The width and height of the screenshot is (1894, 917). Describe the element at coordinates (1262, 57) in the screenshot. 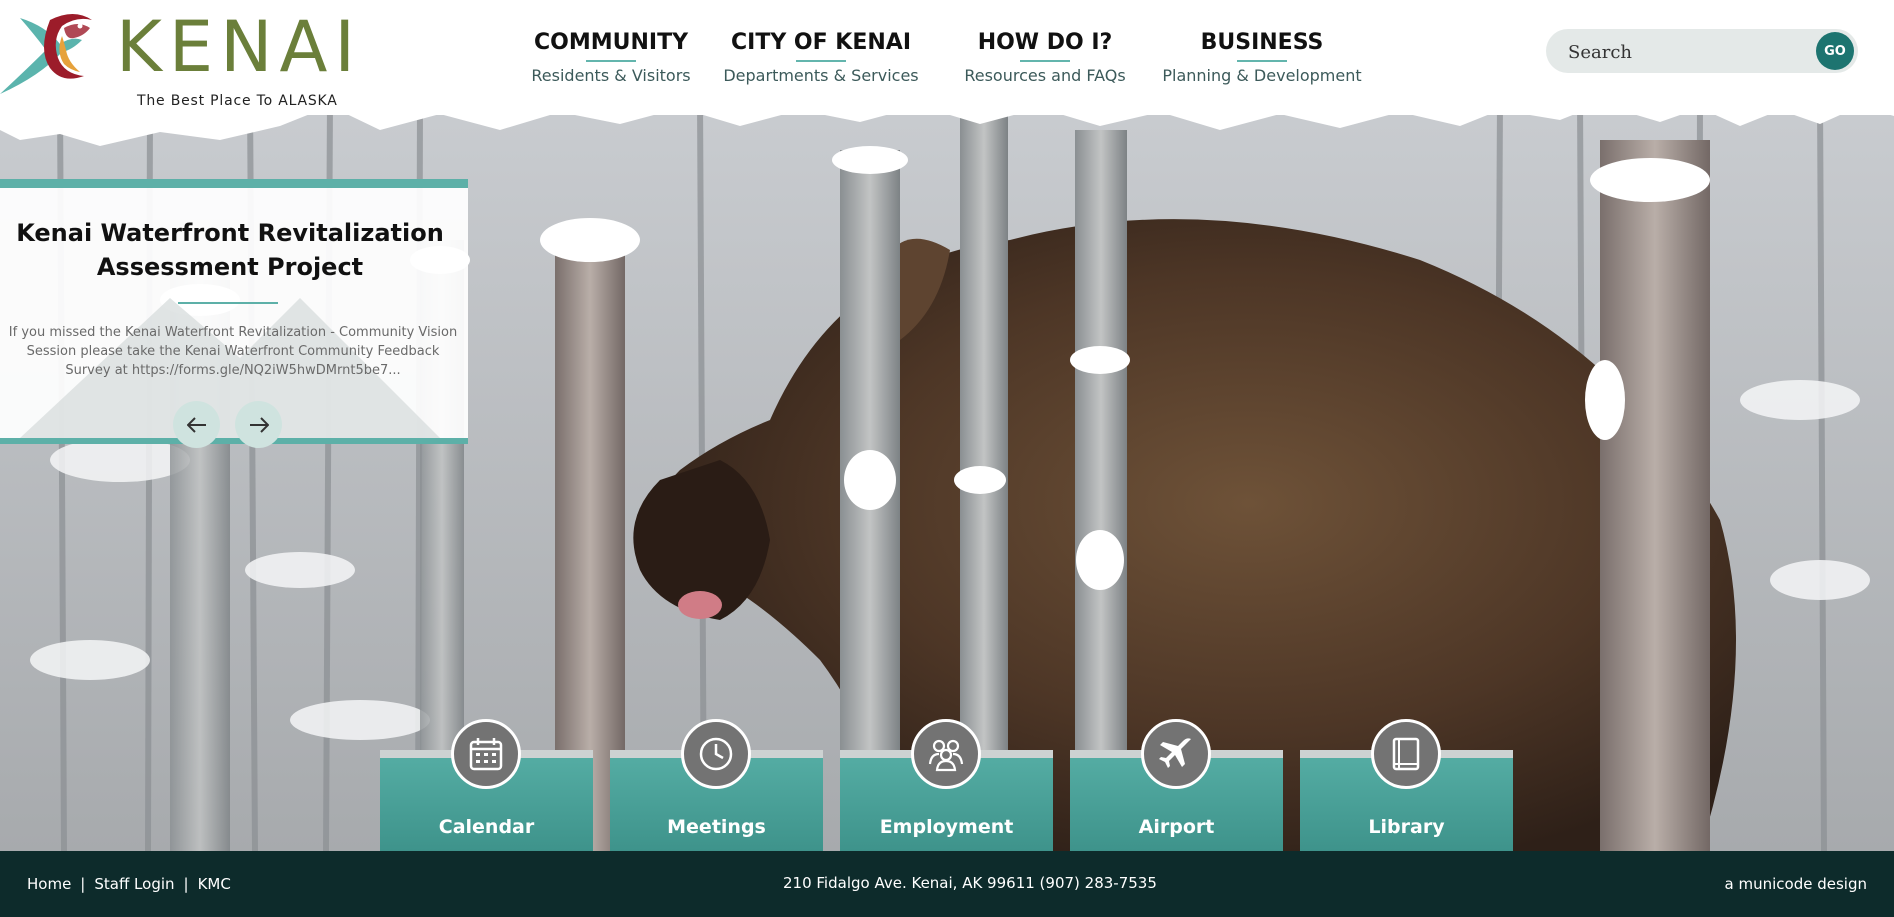

I see `nav-business: BUSINESS Planning & Development` at that location.